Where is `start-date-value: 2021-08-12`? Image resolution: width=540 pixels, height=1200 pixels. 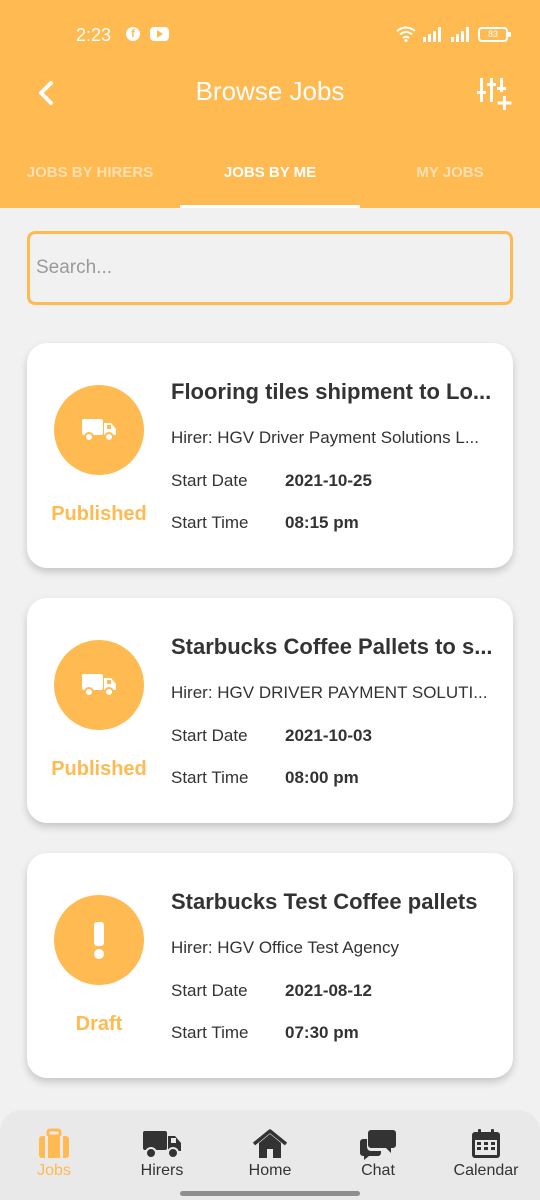
start-date-value: 2021-08-12 is located at coordinates (328, 990).